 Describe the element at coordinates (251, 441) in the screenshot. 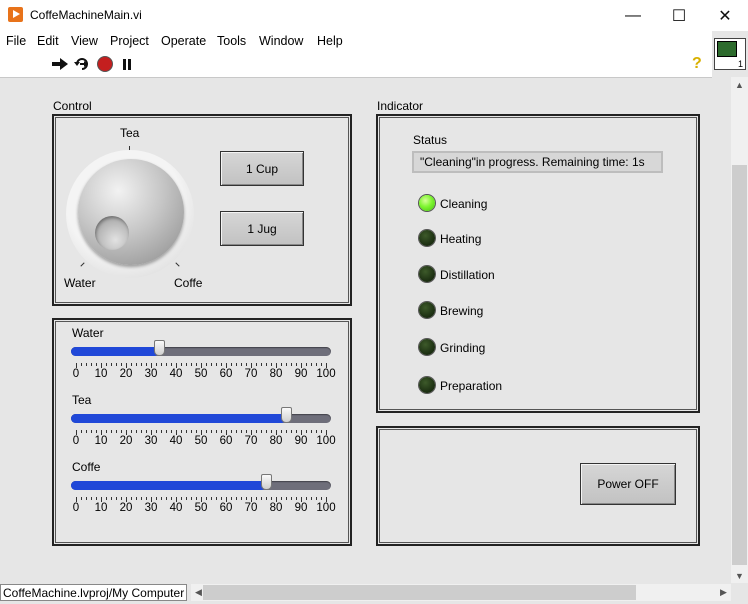

I see `scale-label: 70` at that location.